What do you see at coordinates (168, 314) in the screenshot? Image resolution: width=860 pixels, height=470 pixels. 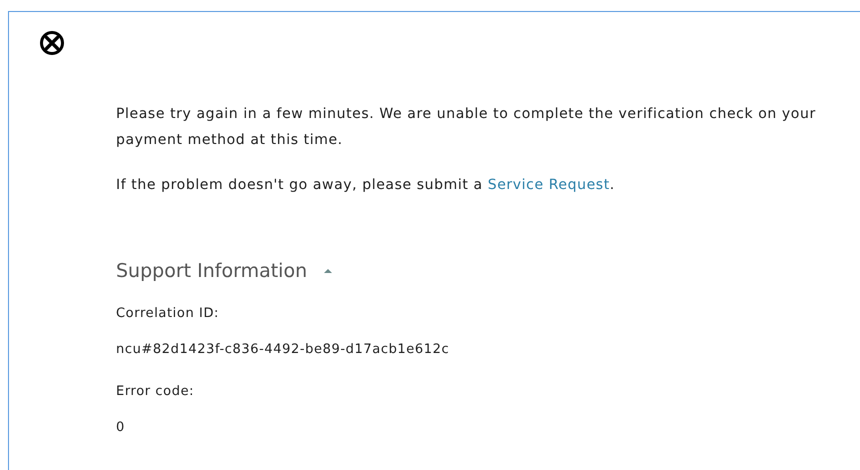 I see `field-label: Correlation ID:` at bounding box center [168, 314].